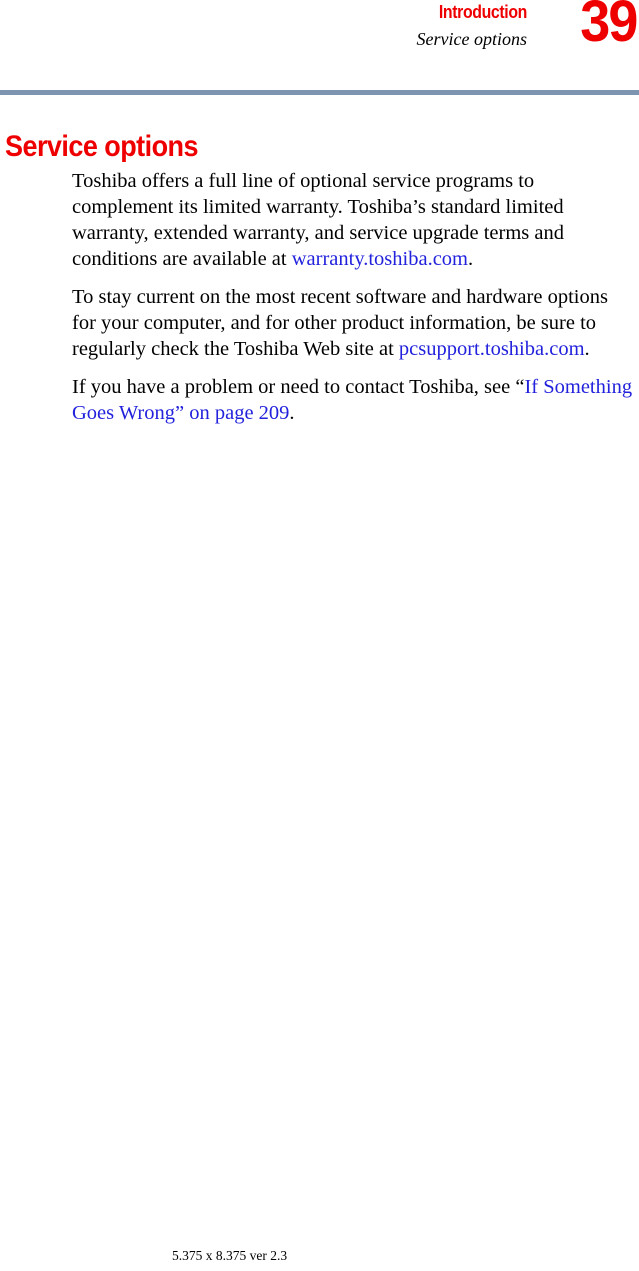 Image resolution: width=639 pixels, height=1271 pixels. Describe the element at coordinates (102, 147) in the screenshot. I see `page-title: Service options` at that location.